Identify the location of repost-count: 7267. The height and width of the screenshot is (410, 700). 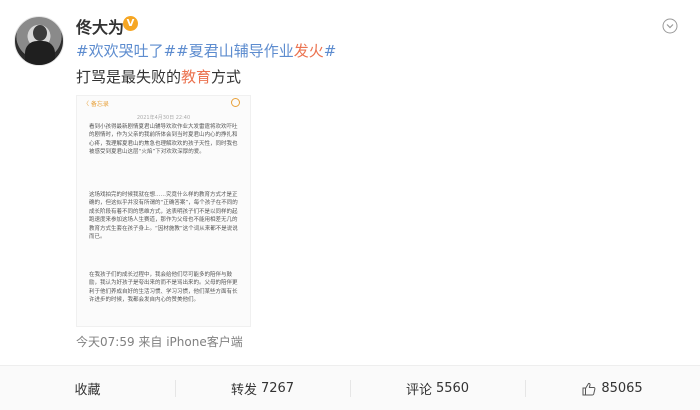
(277, 388).